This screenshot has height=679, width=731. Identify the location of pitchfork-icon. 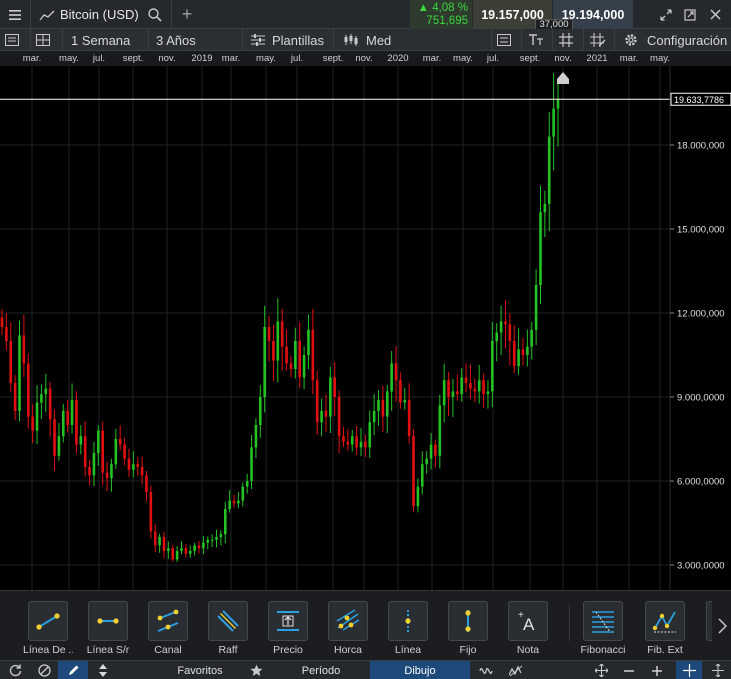
(348, 621).